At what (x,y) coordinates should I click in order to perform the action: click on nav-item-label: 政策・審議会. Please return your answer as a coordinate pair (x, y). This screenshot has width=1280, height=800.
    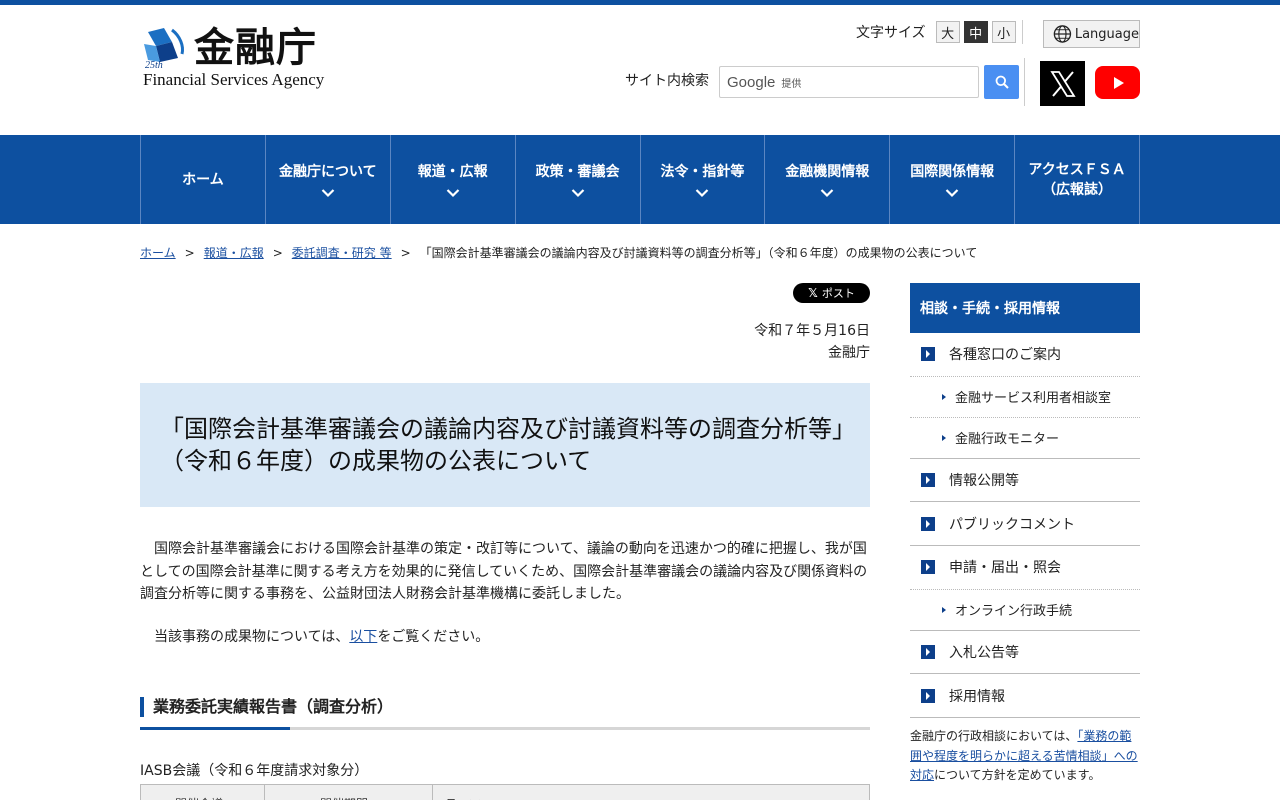
    Looking at the image, I should click on (577, 171).